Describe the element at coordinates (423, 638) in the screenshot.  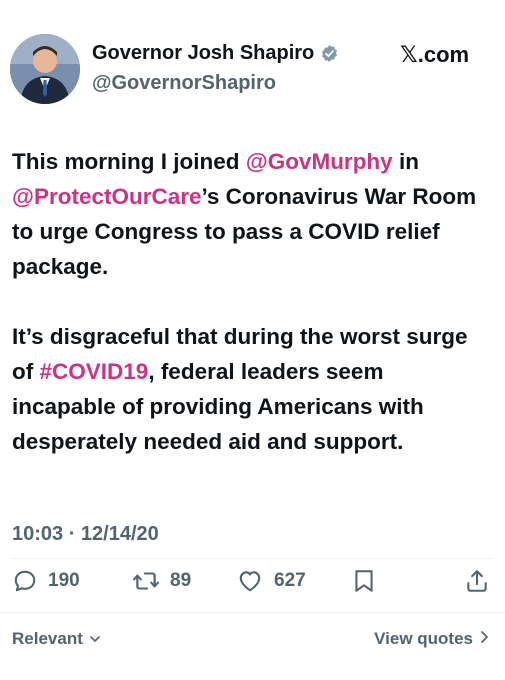
I see `view-quotes-label: View quotes` at that location.